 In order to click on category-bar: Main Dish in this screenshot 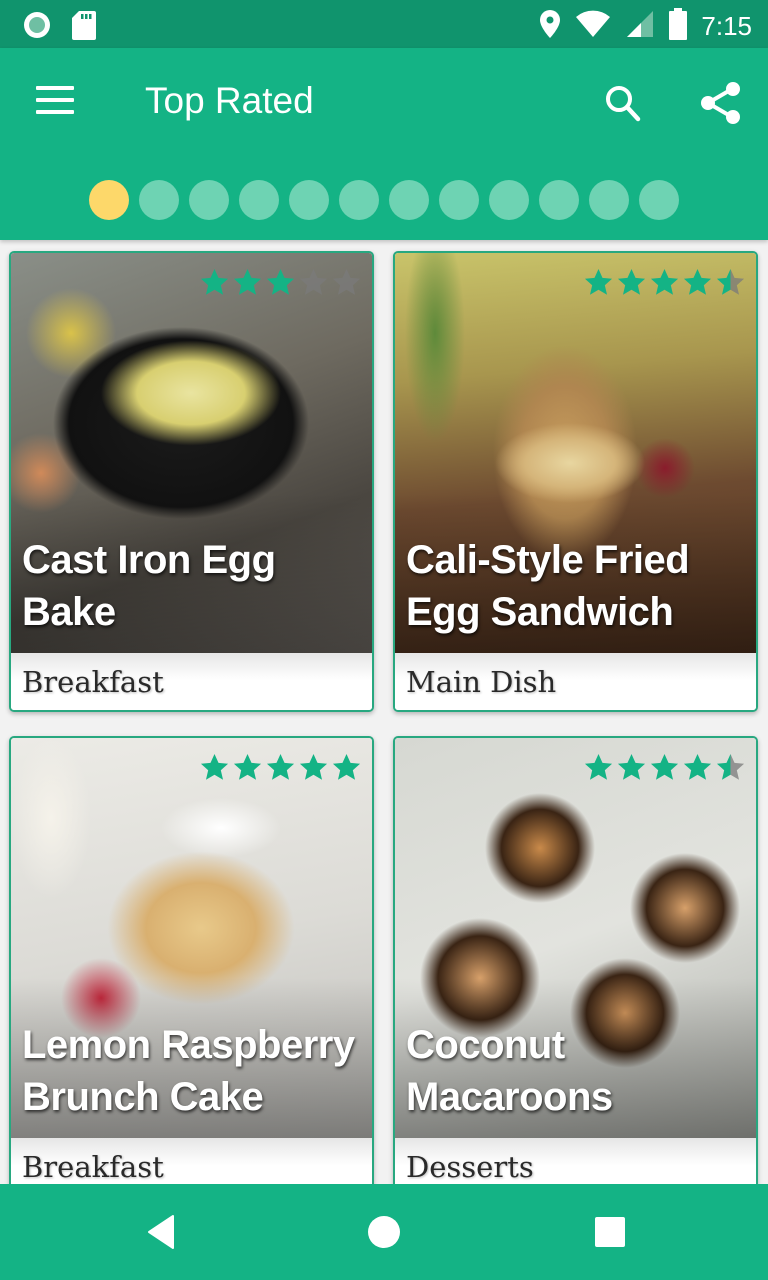, I will do `click(575, 681)`.